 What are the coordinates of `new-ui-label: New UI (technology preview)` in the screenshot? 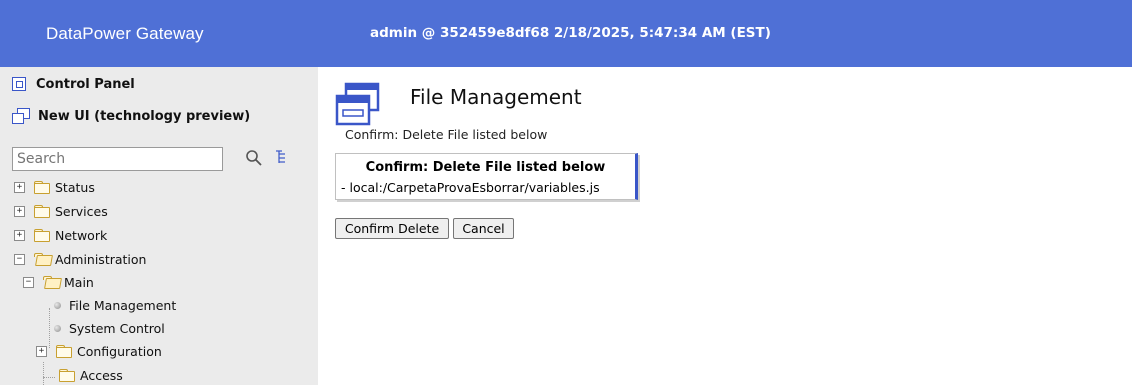 It's located at (144, 116).